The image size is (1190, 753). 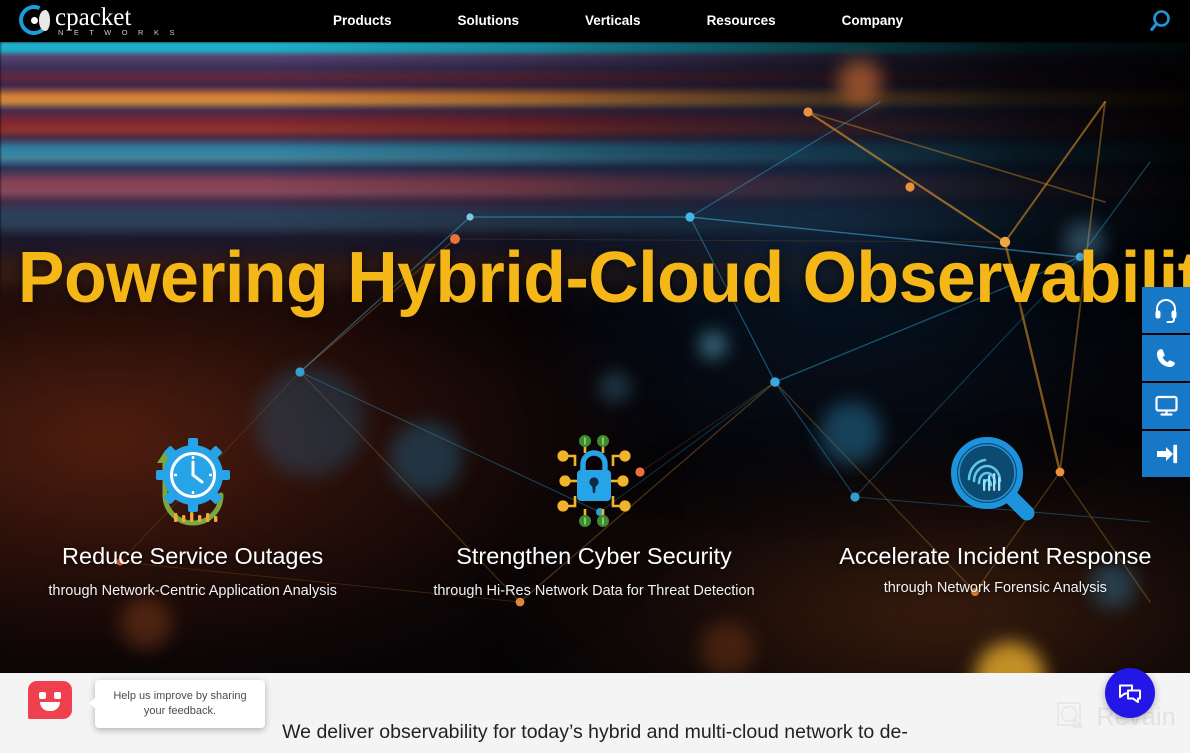 I want to click on feature-subtitle: through Network Forensic Analysis, so click(x=995, y=588).